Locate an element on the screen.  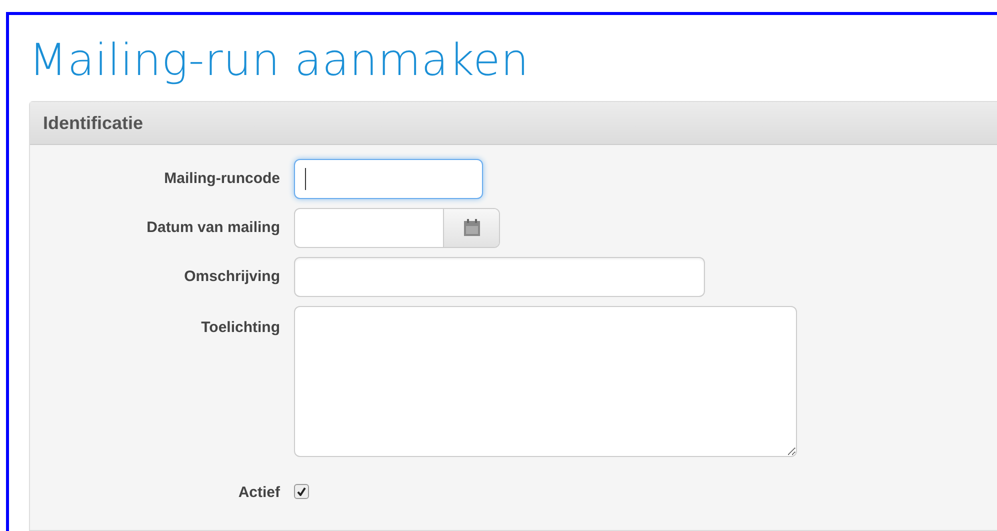
calendar-button is located at coordinates (471, 228).